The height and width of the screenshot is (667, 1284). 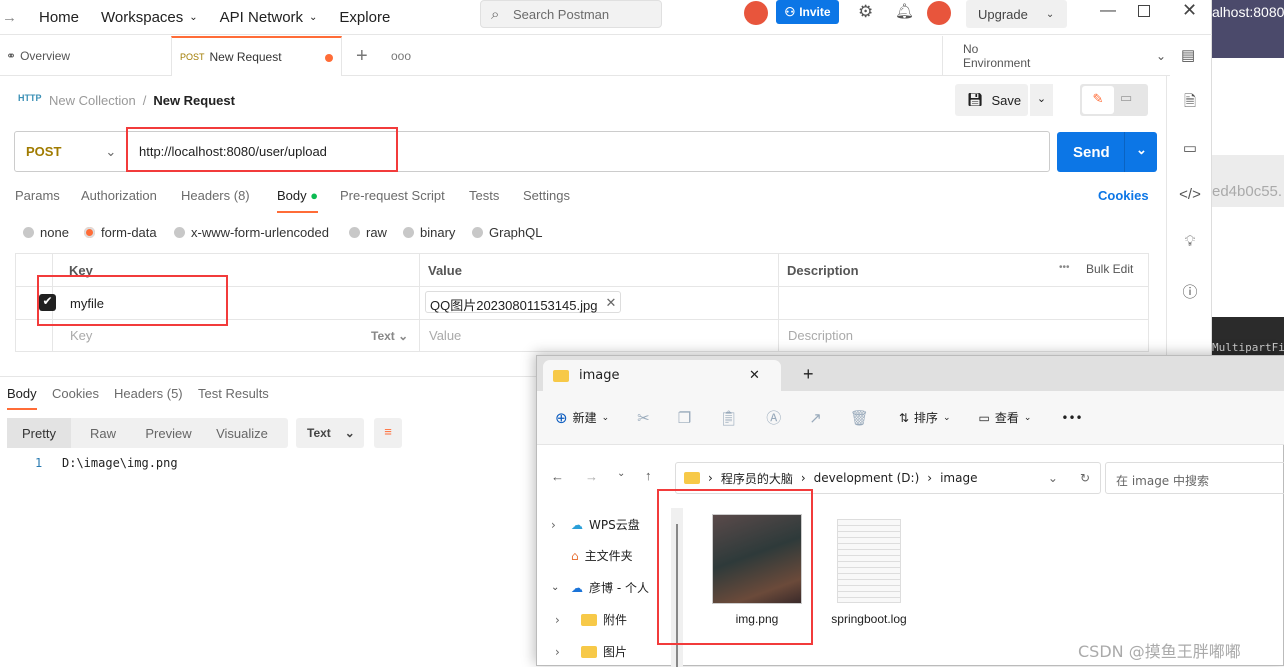 I want to click on tab-settings: Settings, so click(x=546, y=195).